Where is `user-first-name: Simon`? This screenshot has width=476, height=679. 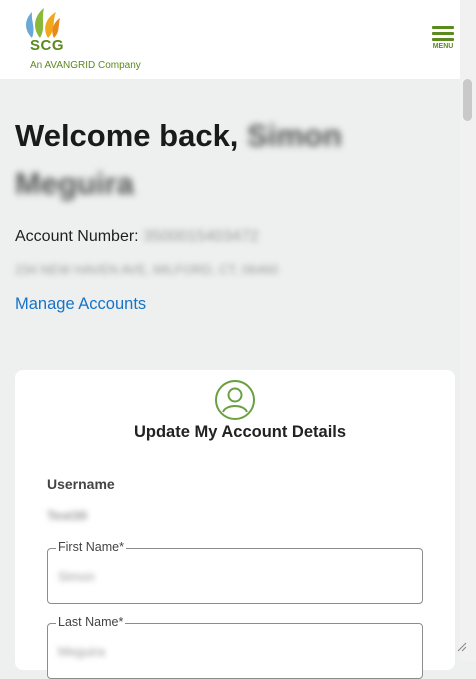 user-first-name: Simon is located at coordinates (294, 135).